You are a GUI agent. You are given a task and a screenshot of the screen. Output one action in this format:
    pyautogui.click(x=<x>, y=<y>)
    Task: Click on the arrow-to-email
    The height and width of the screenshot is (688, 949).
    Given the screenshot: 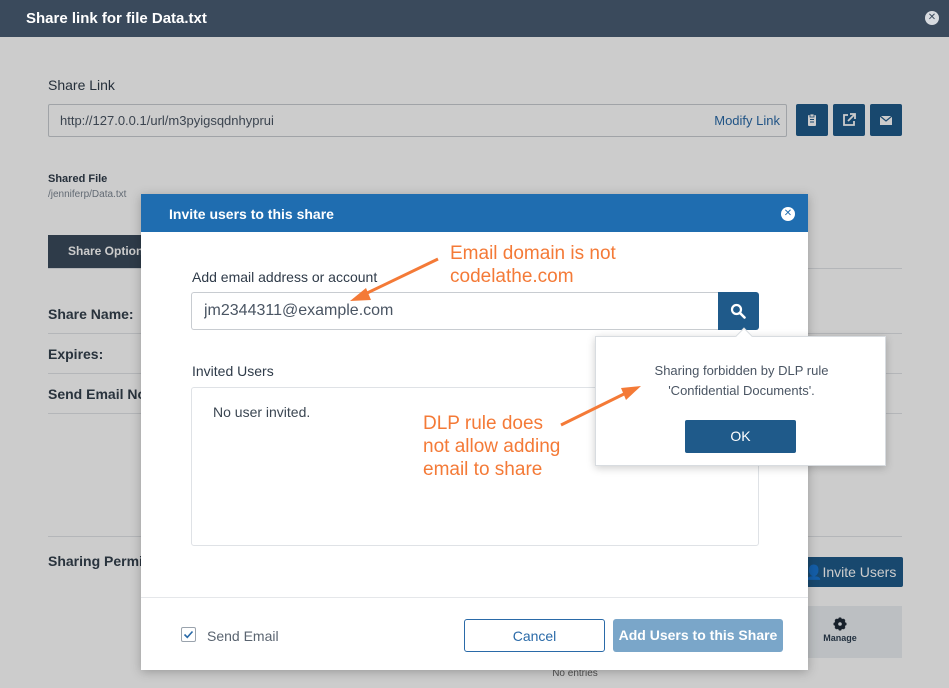 What is the action you would take?
    pyautogui.click(x=400, y=277)
    